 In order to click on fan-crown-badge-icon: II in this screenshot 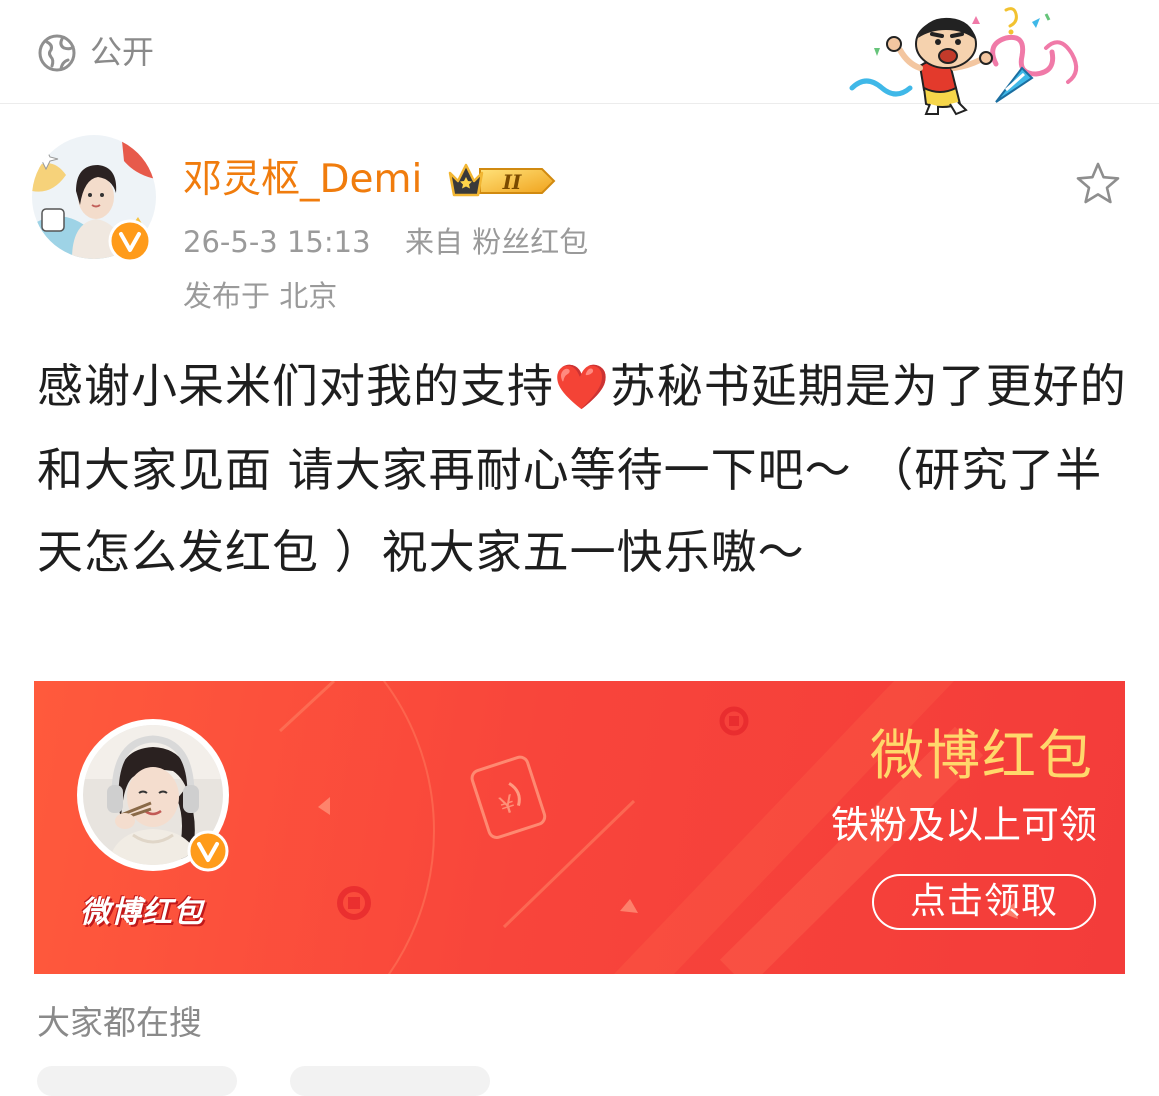, I will do `click(502, 180)`.